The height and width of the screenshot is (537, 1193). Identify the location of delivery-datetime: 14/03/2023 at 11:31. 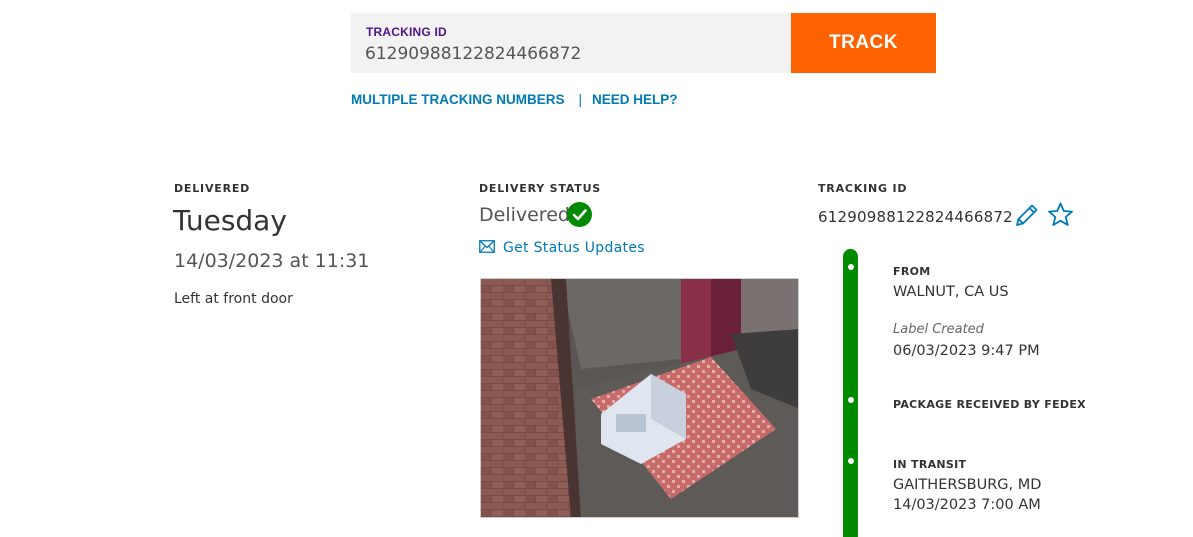
(272, 261).